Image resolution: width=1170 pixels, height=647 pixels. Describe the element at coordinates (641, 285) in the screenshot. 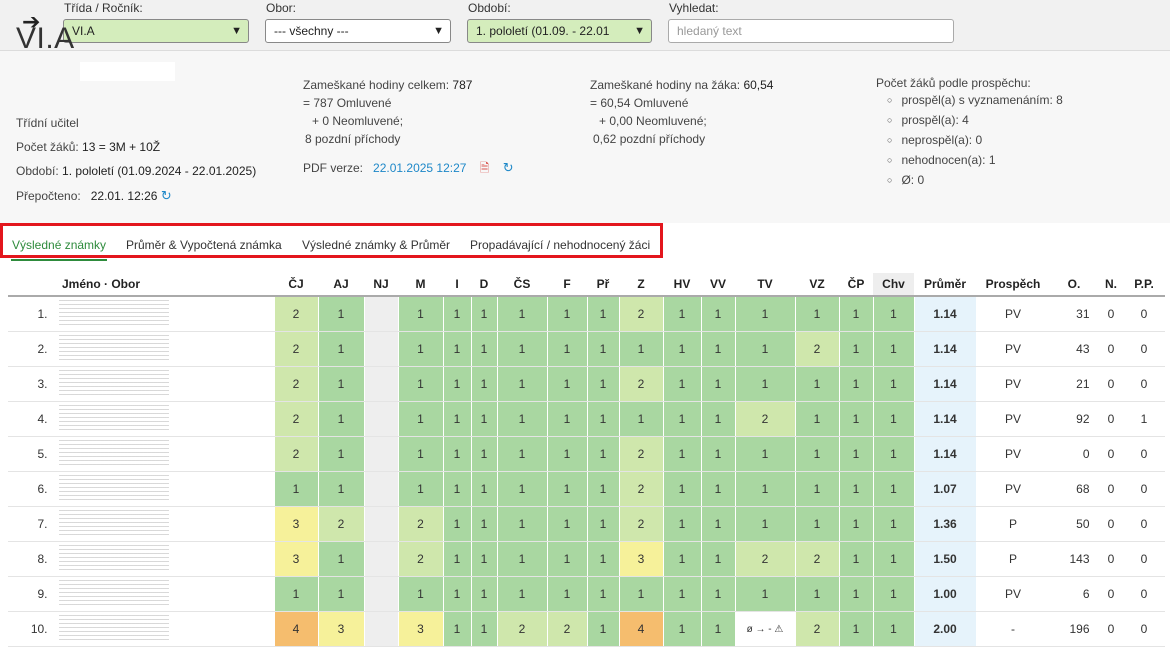

I see `col-header-subject: Z` at that location.